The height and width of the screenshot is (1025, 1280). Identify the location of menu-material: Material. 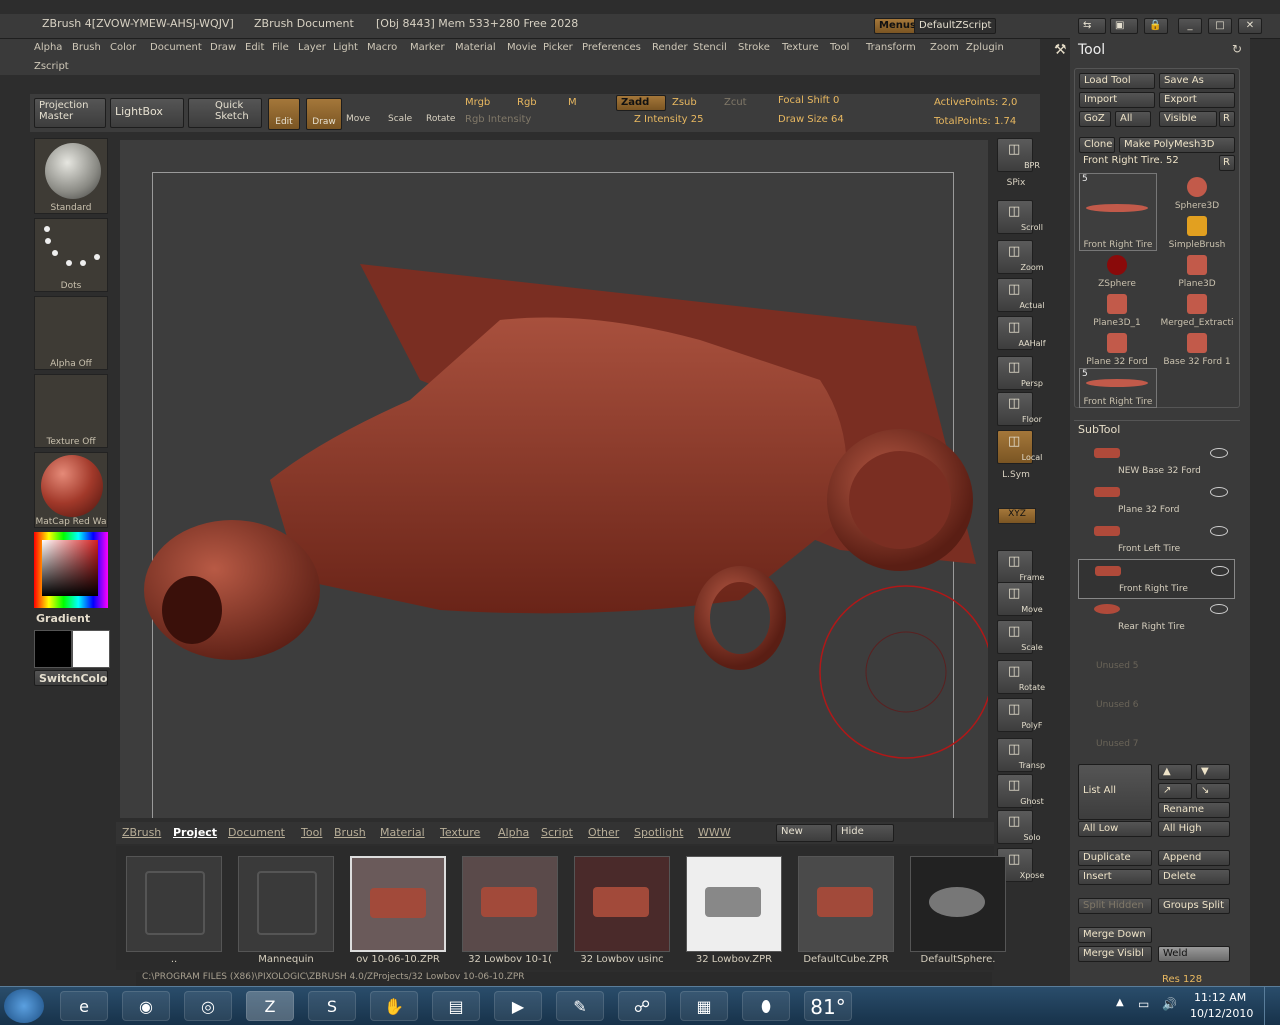
(475, 47).